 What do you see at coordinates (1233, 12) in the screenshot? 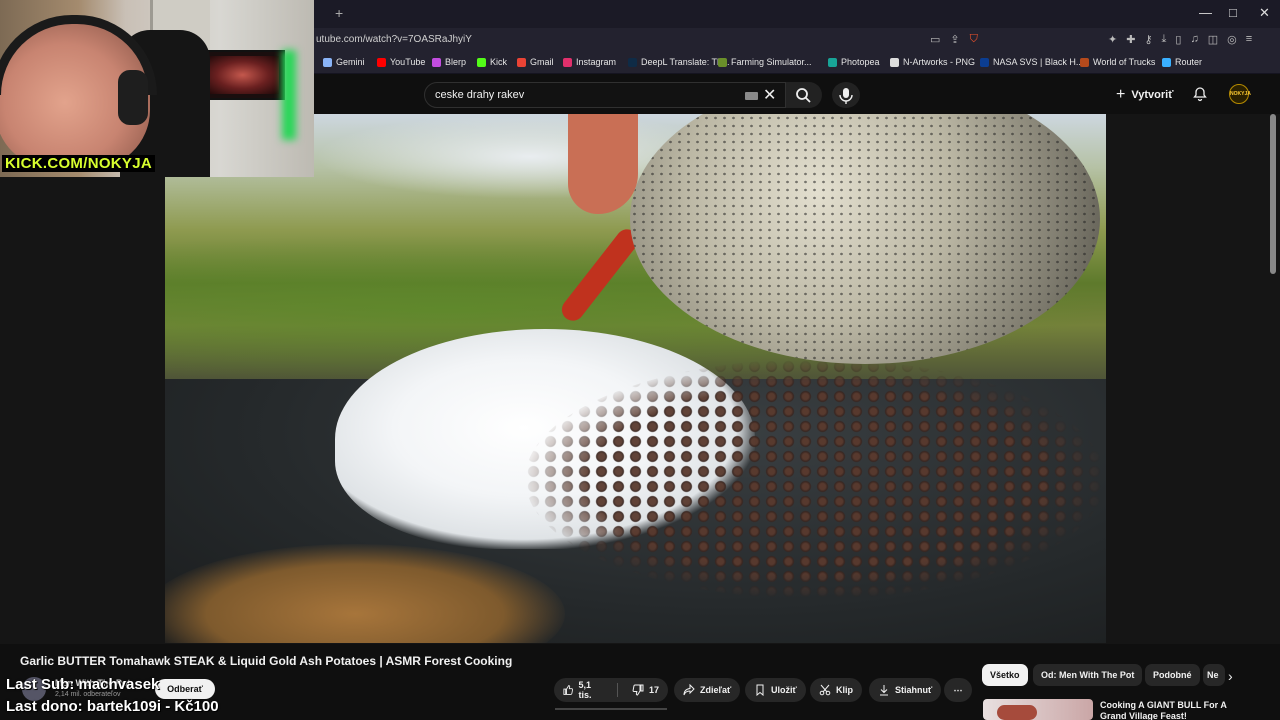
I see `maximize-button: □` at bounding box center [1233, 12].